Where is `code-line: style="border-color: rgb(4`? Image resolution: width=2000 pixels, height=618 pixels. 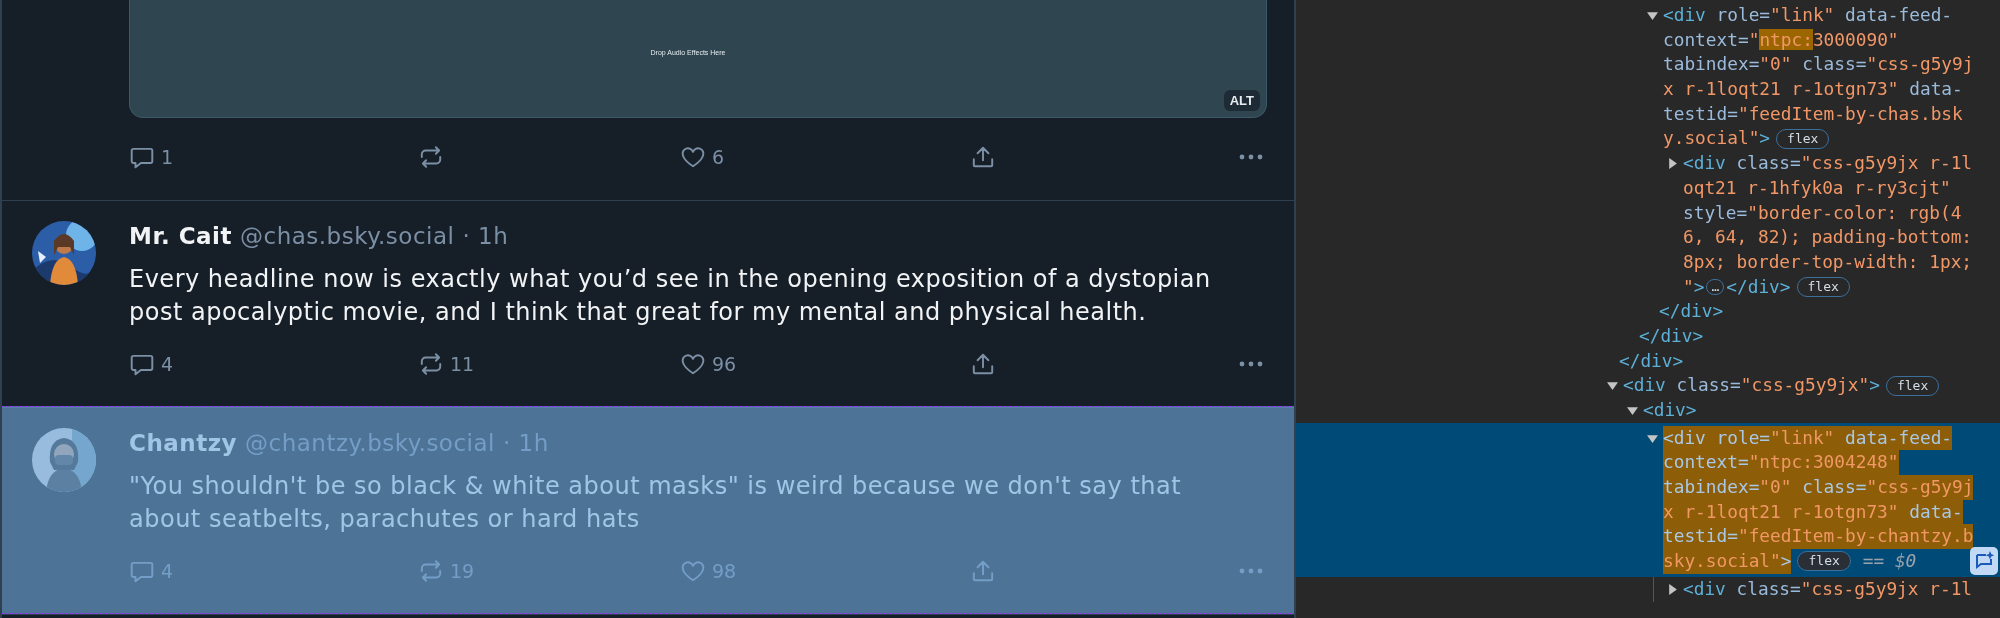 code-line: style="border-color: rgb(4 is located at coordinates (1822, 212).